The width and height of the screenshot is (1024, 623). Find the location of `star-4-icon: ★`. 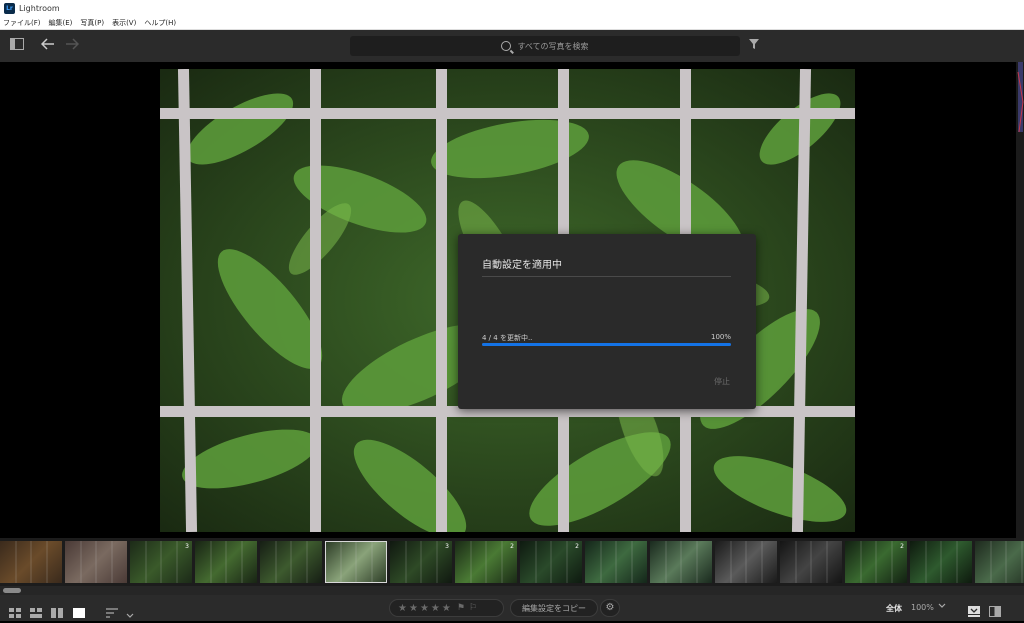

star-4-icon: ★ is located at coordinates (435, 608).